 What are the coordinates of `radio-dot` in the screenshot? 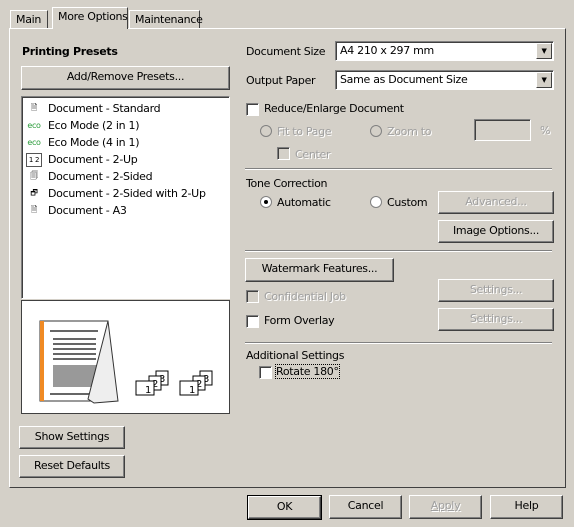 It's located at (266, 202).